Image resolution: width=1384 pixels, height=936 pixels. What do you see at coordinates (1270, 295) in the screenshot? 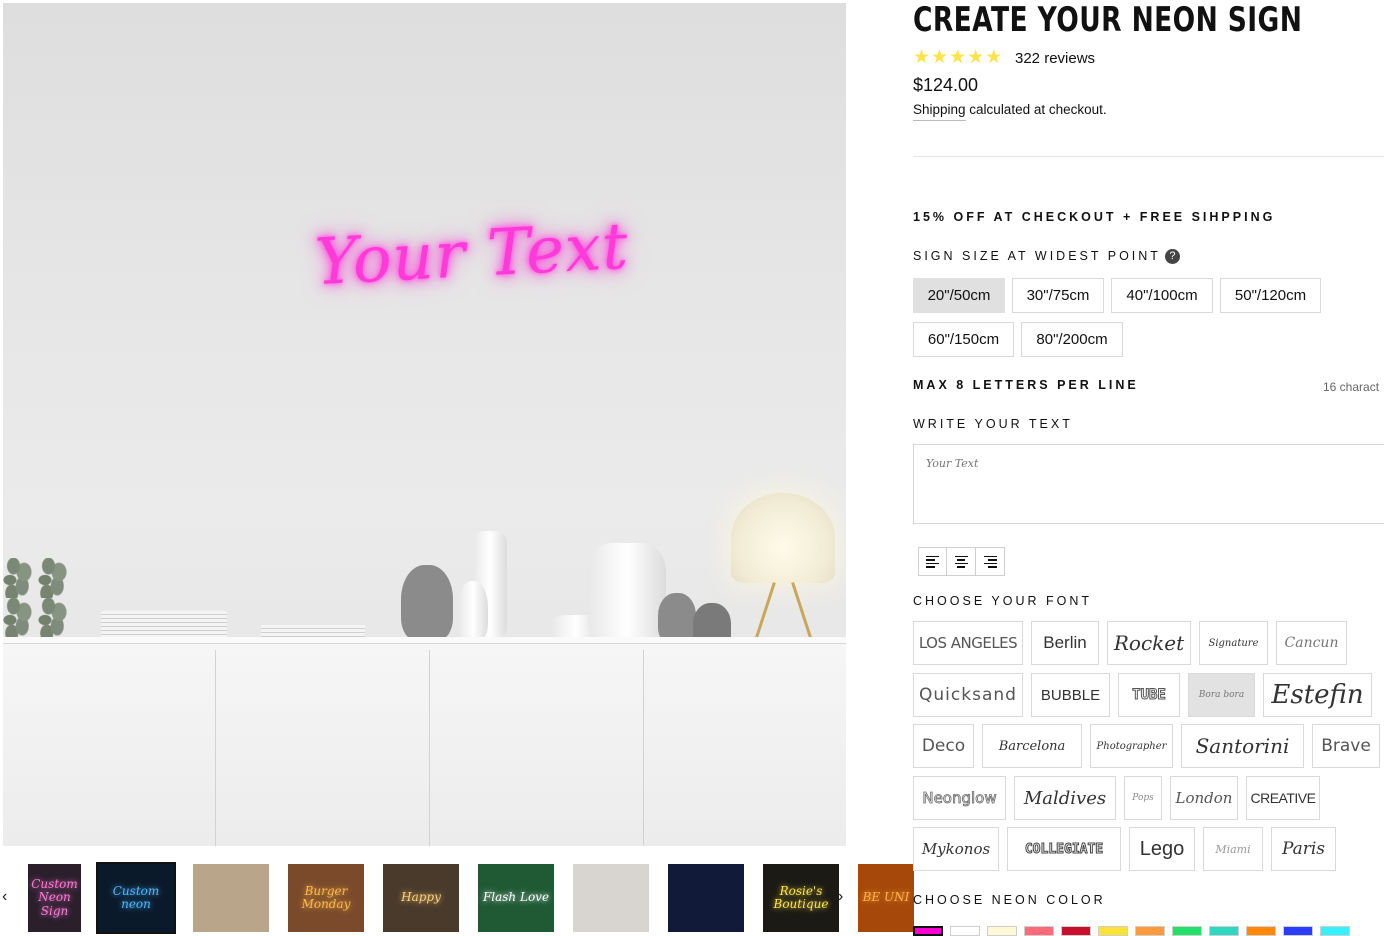
I see `size-option-50-120: 50"/120cm` at bounding box center [1270, 295].